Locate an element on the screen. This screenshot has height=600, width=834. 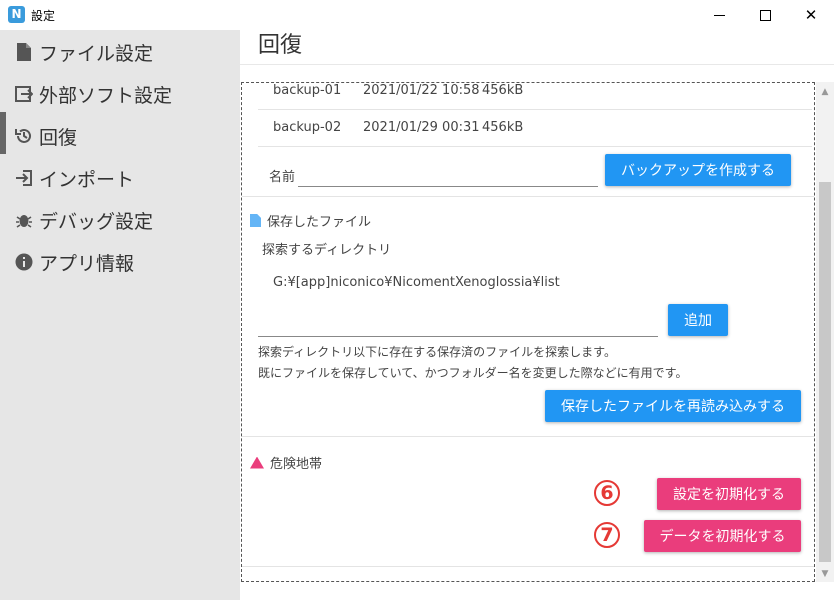
saved-files-heading-text: 保存したファイル is located at coordinates (319, 222).